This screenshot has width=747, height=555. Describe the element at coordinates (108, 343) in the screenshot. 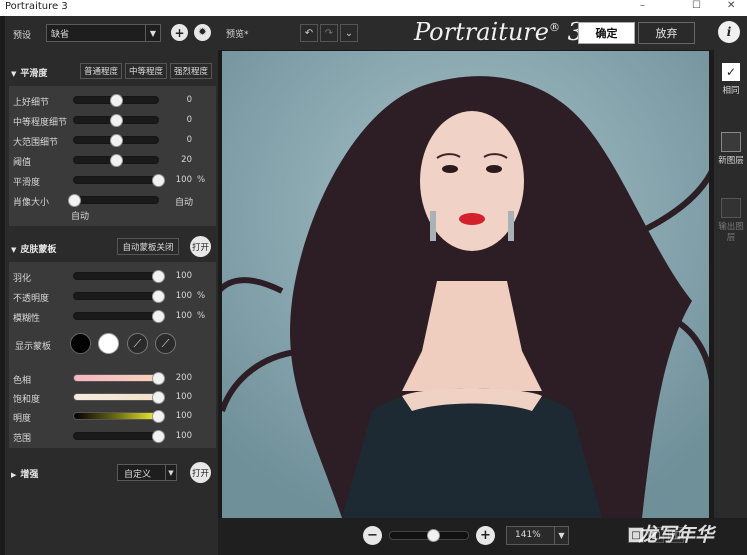

I see `mask-white-swatch` at that location.